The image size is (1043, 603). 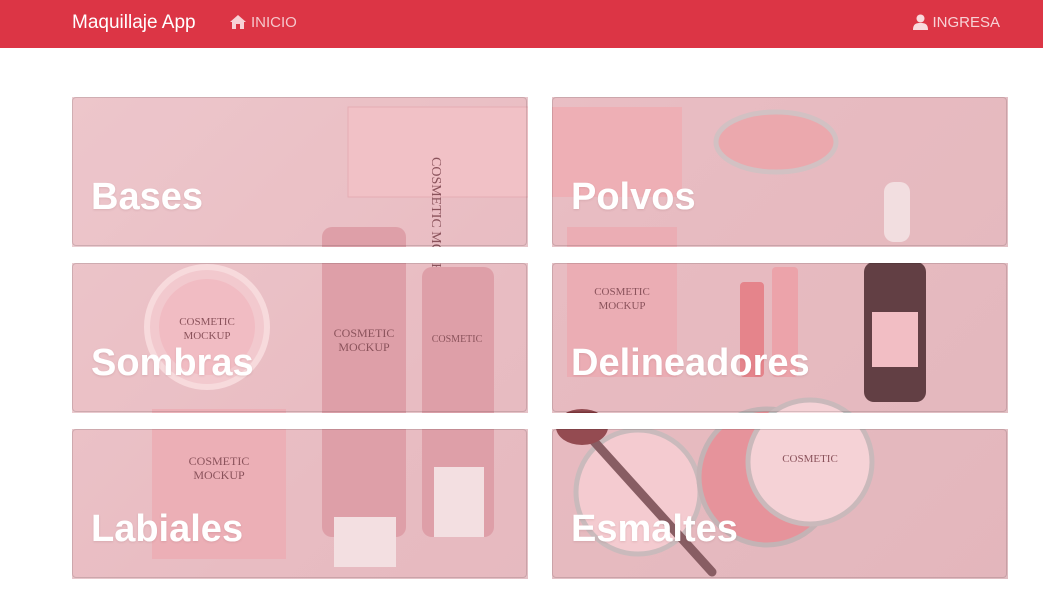 What do you see at coordinates (134, 23) in the screenshot?
I see `brand-link: Maquillaje App` at bounding box center [134, 23].